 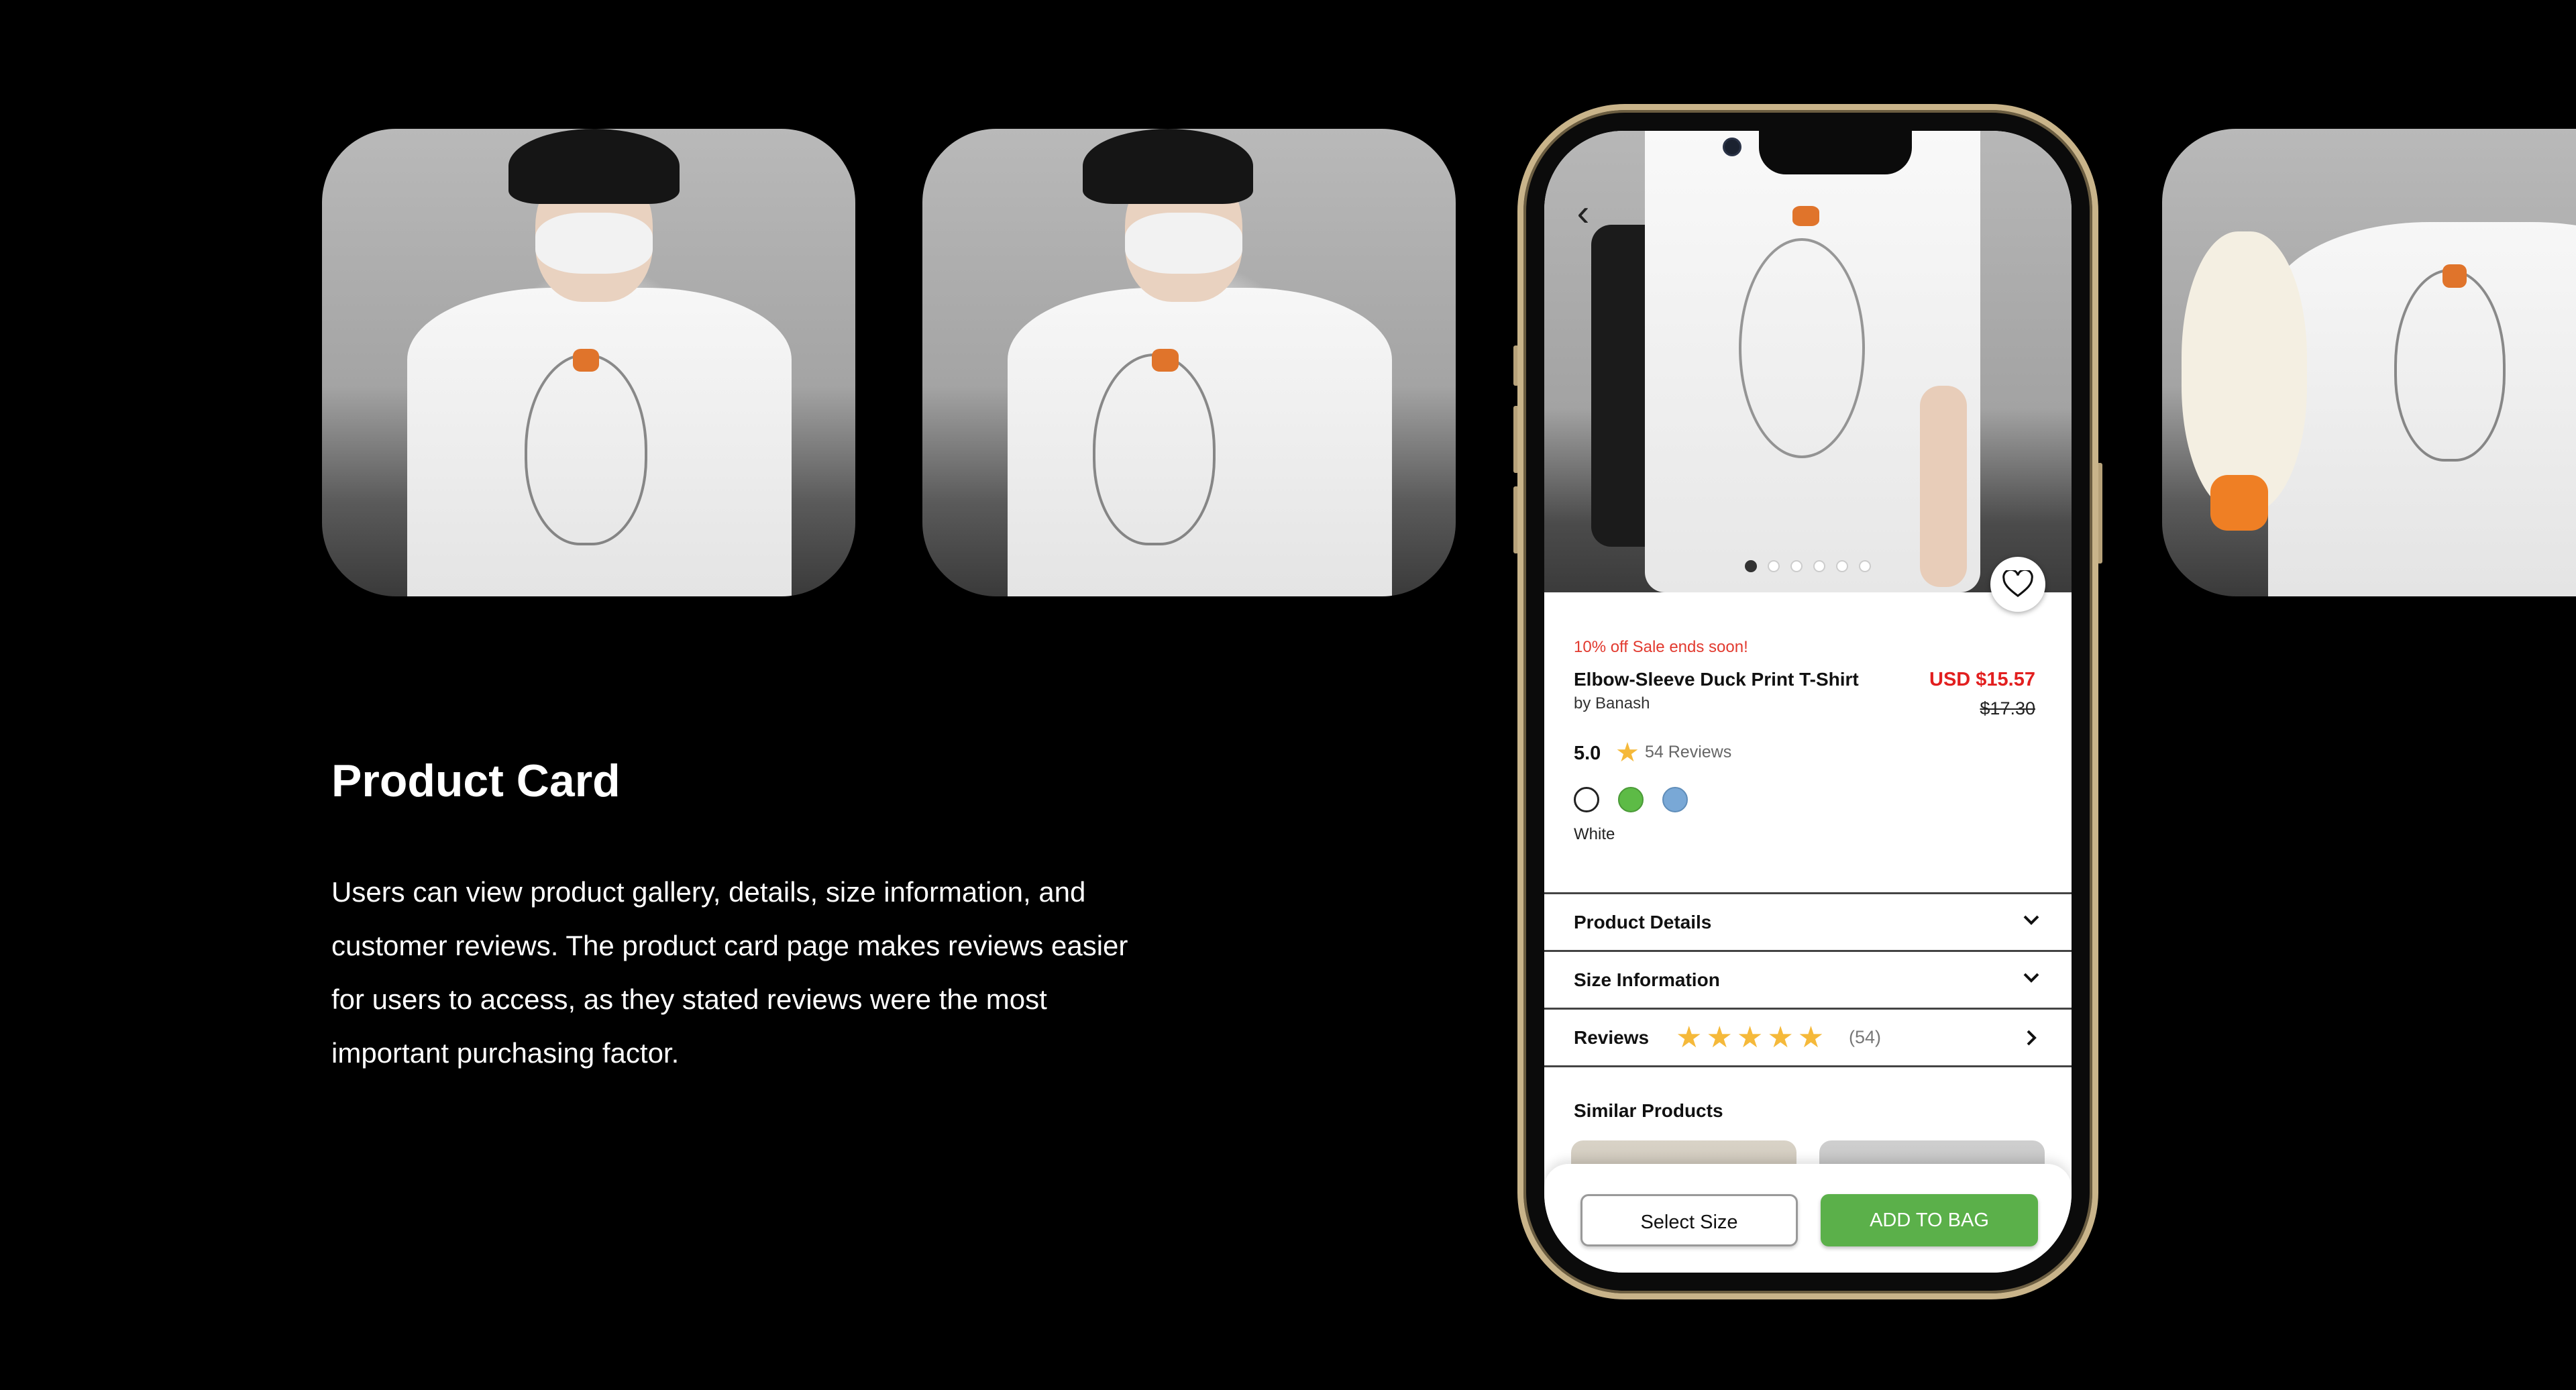 What do you see at coordinates (1865, 1037) in the screenshot?
I see `reviews-count: (54)` at bounding box center [1865, 1037].